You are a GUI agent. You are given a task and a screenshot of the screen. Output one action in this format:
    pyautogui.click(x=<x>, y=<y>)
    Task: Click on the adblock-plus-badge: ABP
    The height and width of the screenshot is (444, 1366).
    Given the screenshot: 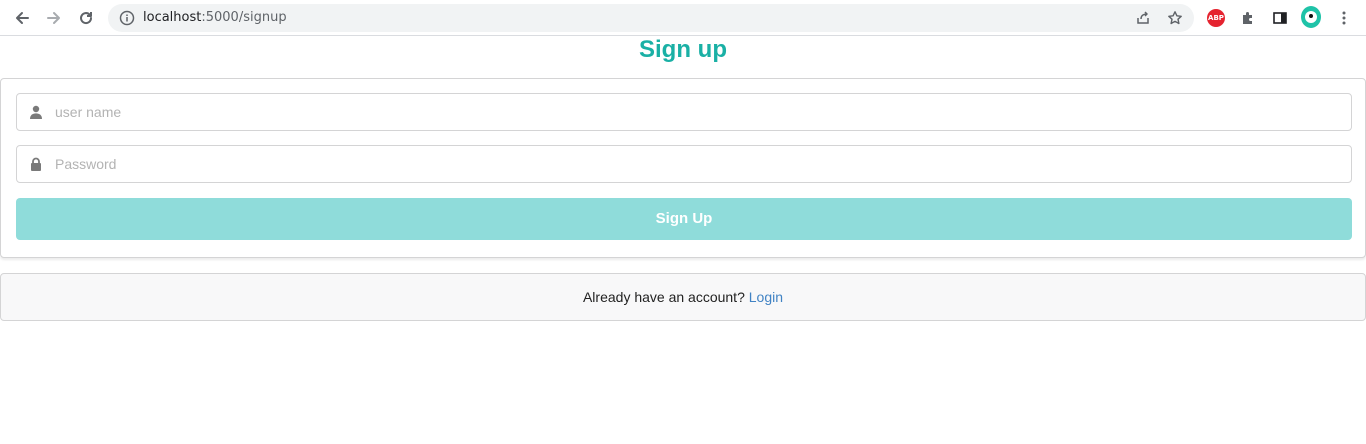 What is the action you would take?
    pyautogui.click(x=1216, y=18)
    